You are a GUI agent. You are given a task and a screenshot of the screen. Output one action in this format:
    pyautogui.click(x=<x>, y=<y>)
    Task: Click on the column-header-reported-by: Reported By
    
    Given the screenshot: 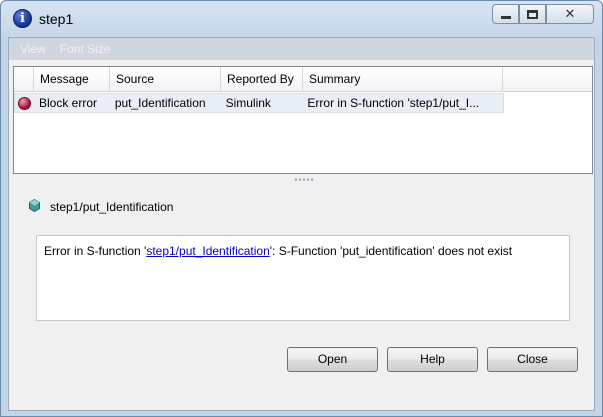 What is the action you would take?
    pyautogui.click(x=262, y=79)
    